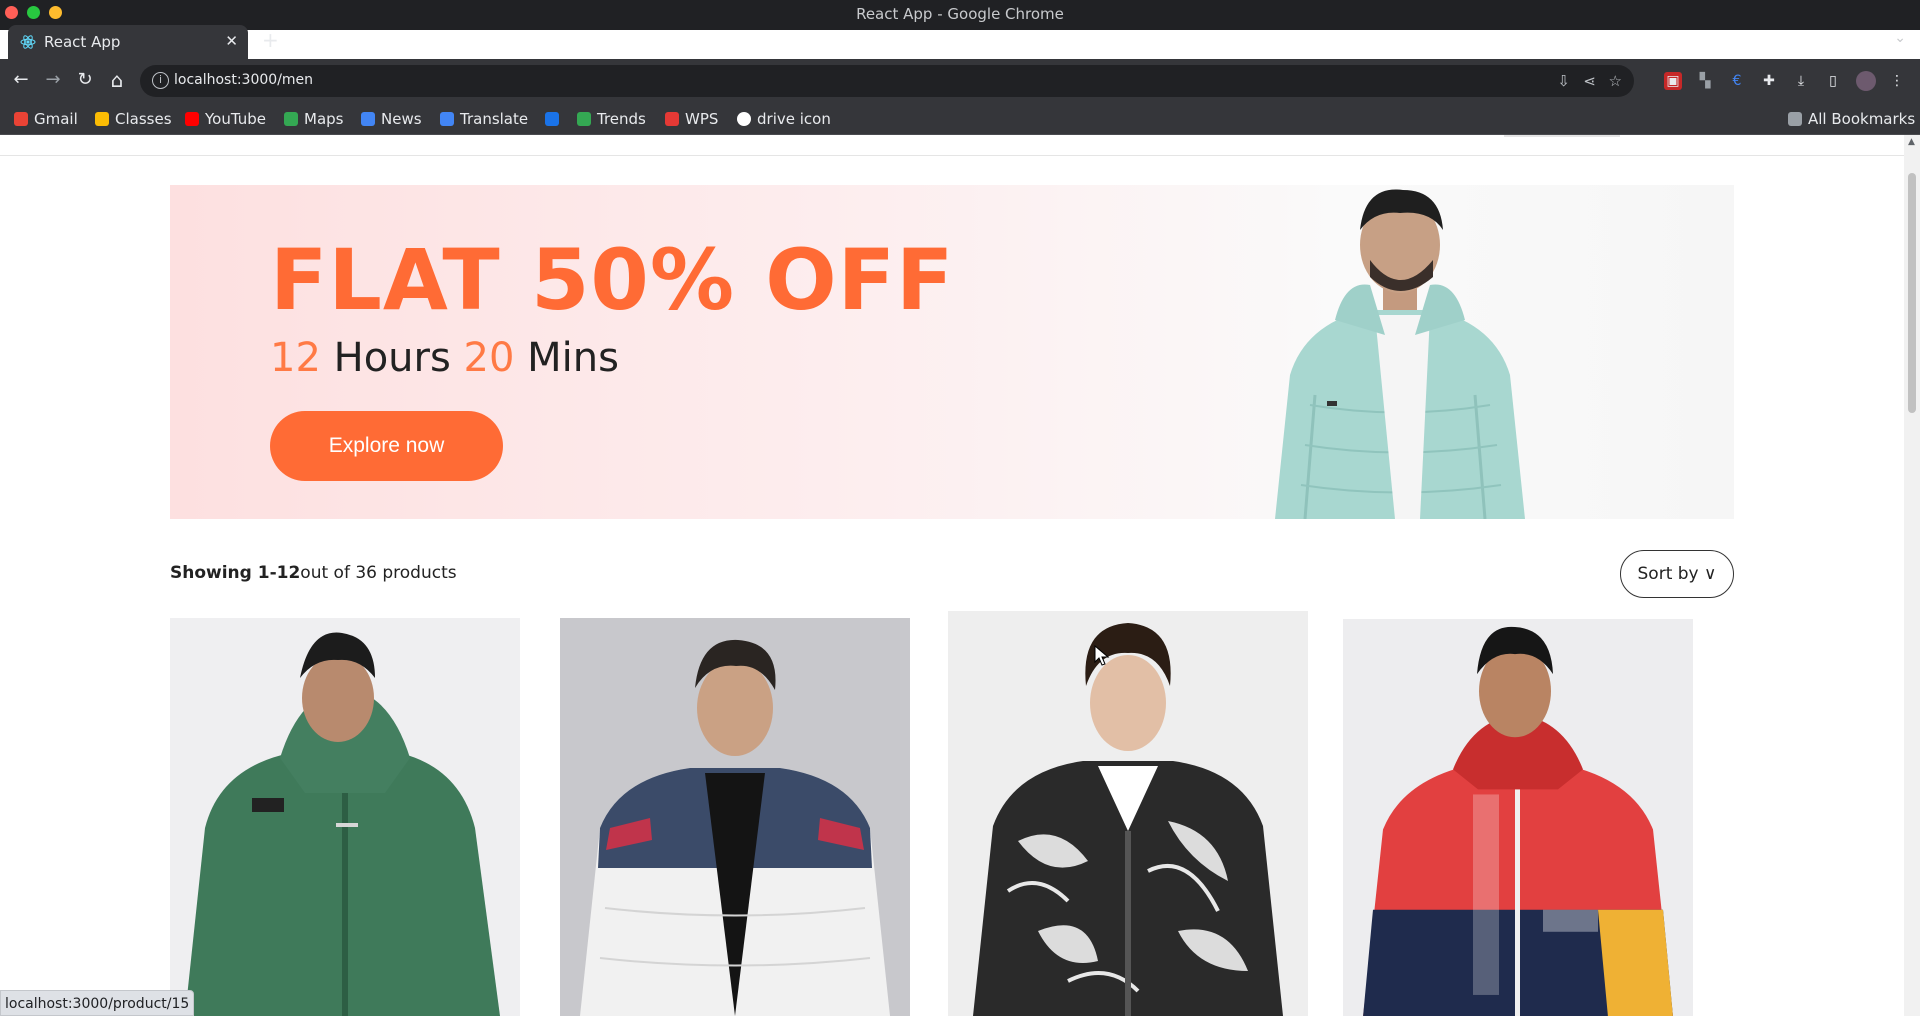  What do you see at coordinates (82, 42) in the screenshot?
I see `tab-title: React App` at bounding box center [82, 42].